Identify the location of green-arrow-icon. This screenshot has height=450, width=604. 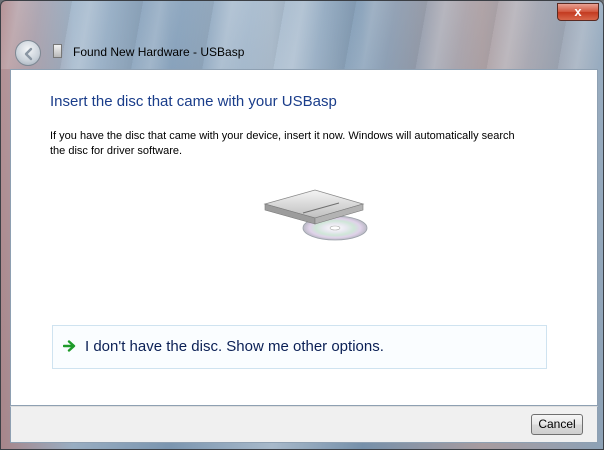
(69, 346).